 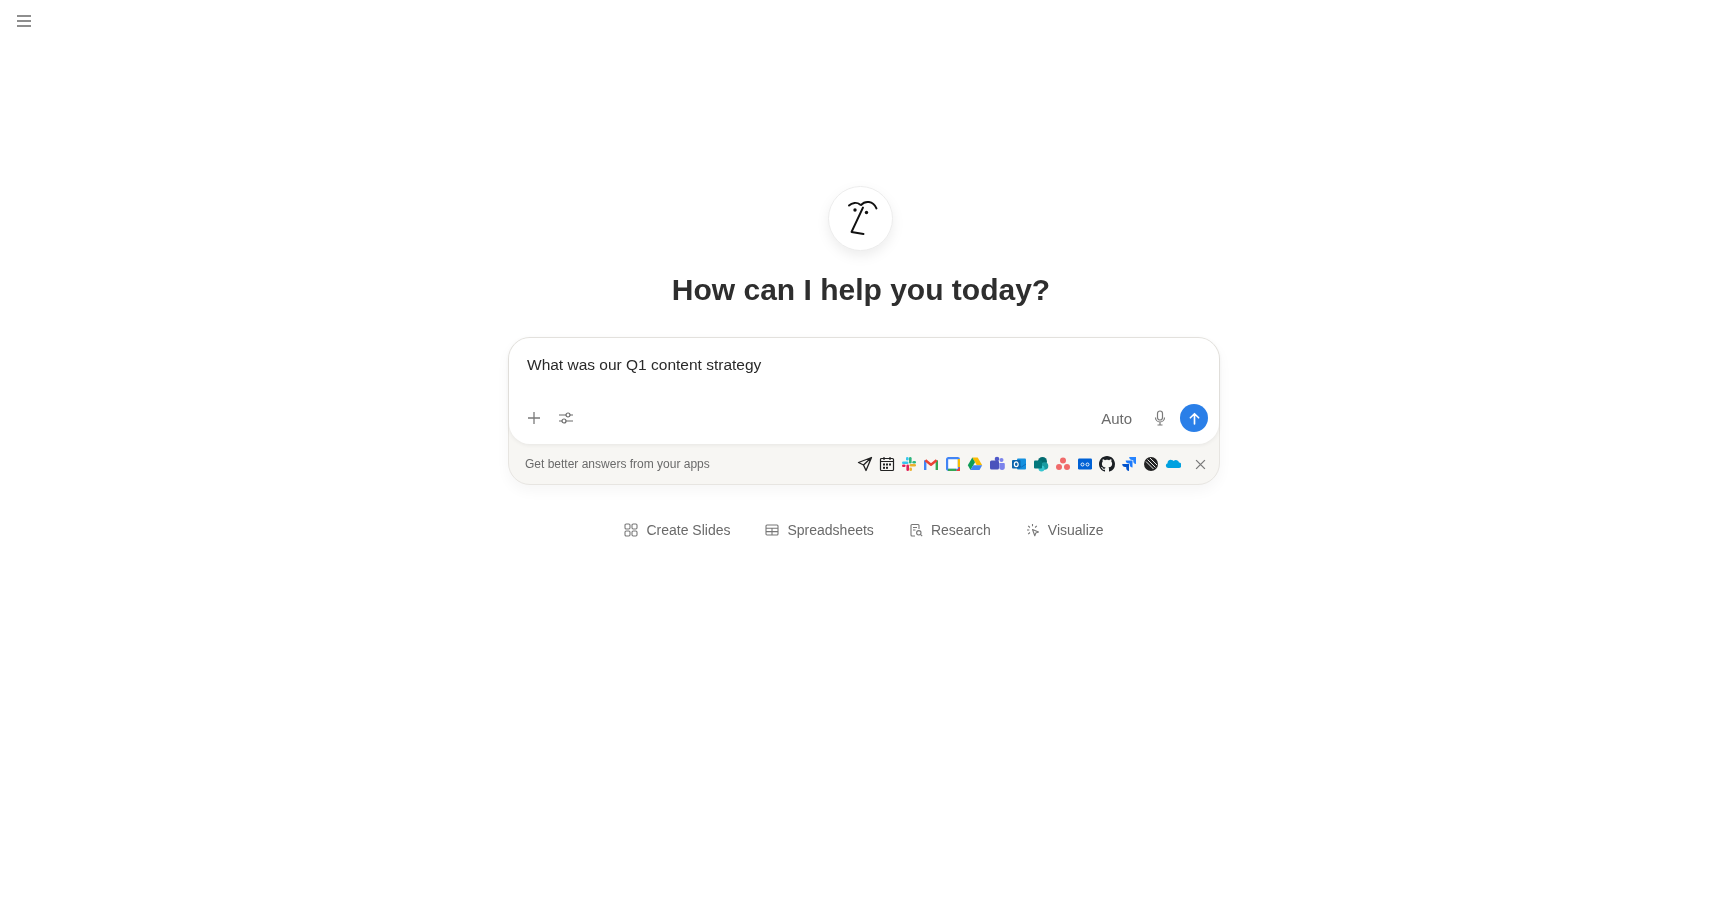 I want to click on suggestion-button: Spreadsheets, so click(x=819, y=530).